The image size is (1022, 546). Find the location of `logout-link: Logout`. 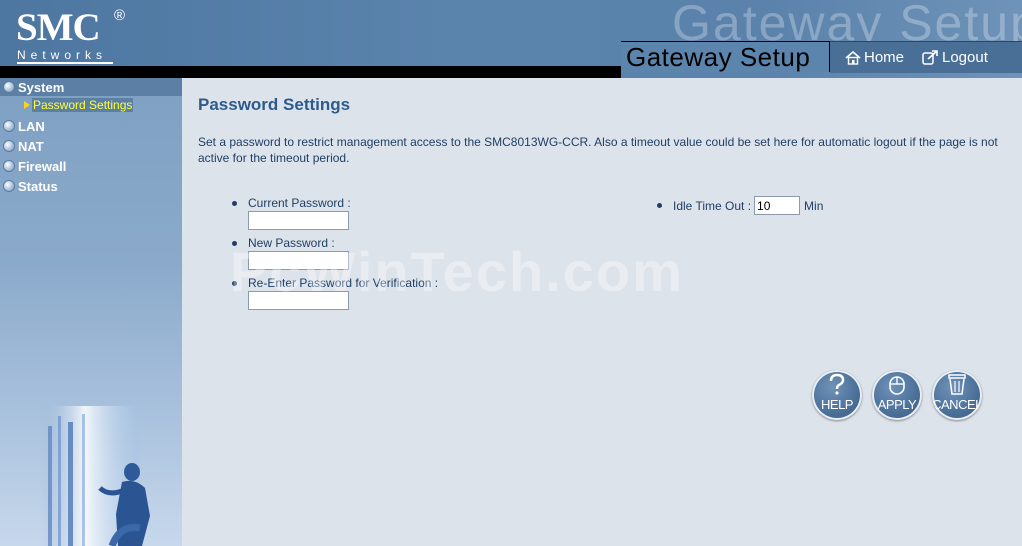

logout-link: Logout is located at coordinates (955, 57).